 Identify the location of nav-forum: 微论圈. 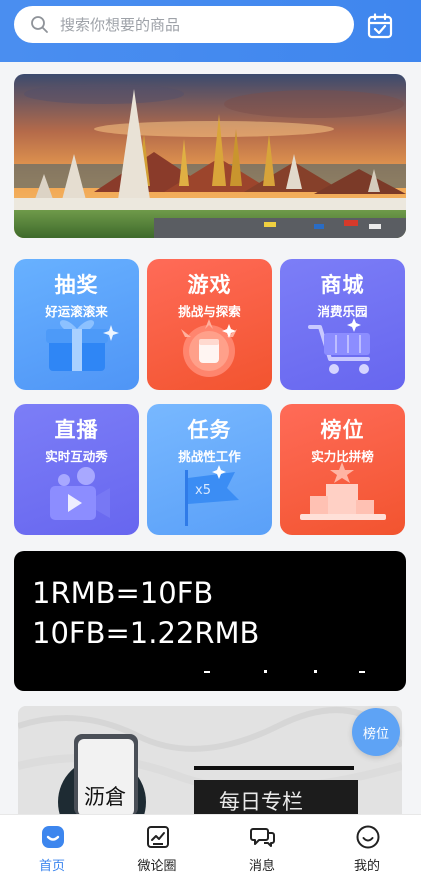
(157, 844).